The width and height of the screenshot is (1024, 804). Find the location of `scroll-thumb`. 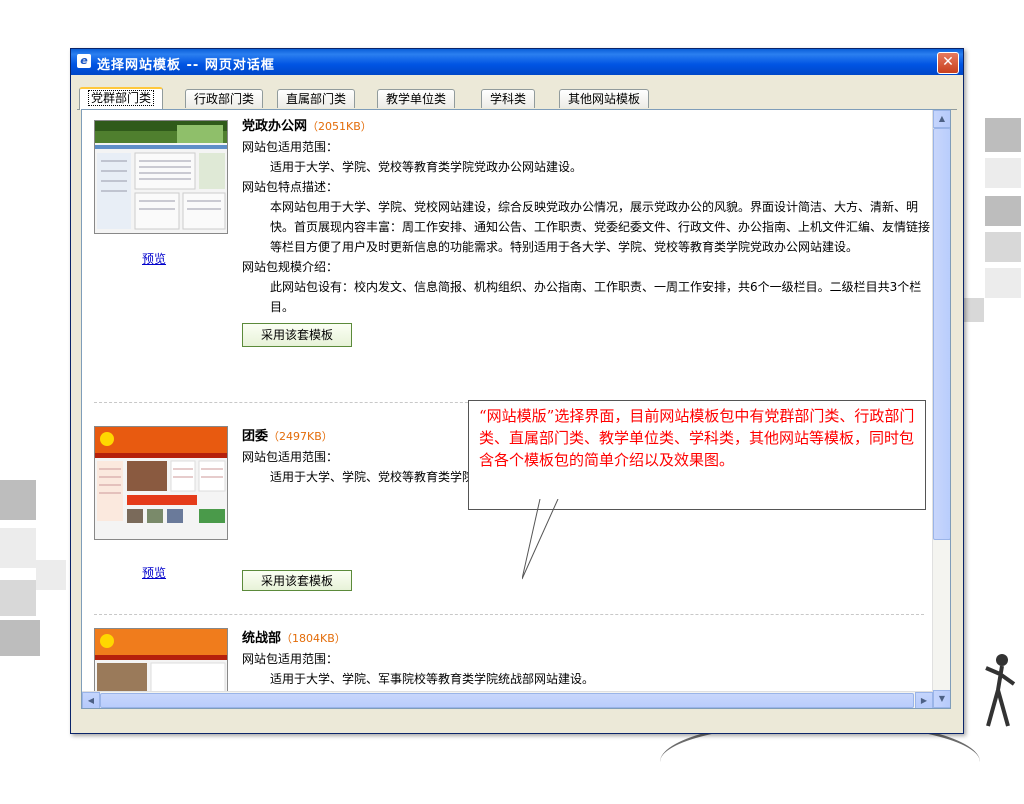

scroll-thumb is located at coordinates (941, 334).